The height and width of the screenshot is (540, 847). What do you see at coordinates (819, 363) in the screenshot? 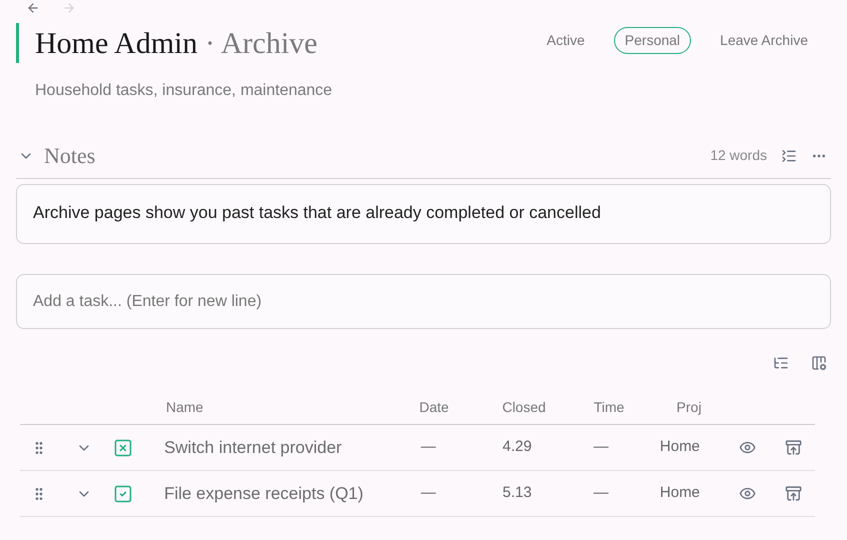
I see `column-settings-icon` at bounding box center [819, 363].